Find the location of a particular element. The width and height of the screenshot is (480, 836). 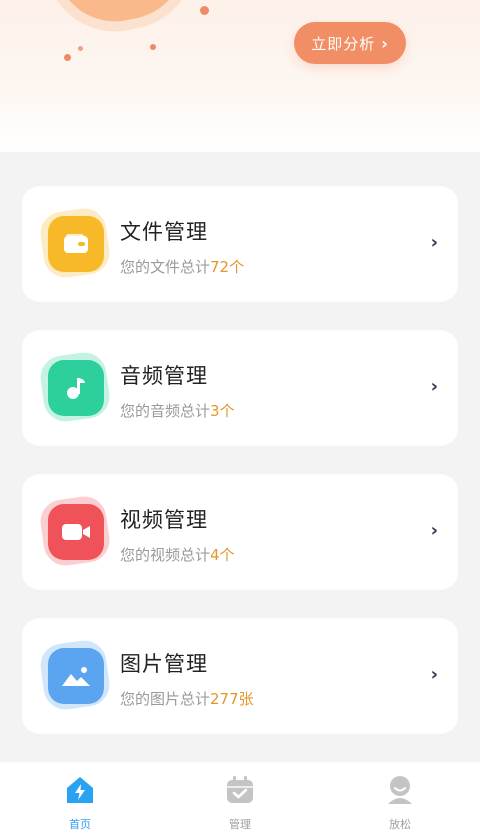

card-subtitle: 您的视频总计4个 is located at coordinates (177, 555).